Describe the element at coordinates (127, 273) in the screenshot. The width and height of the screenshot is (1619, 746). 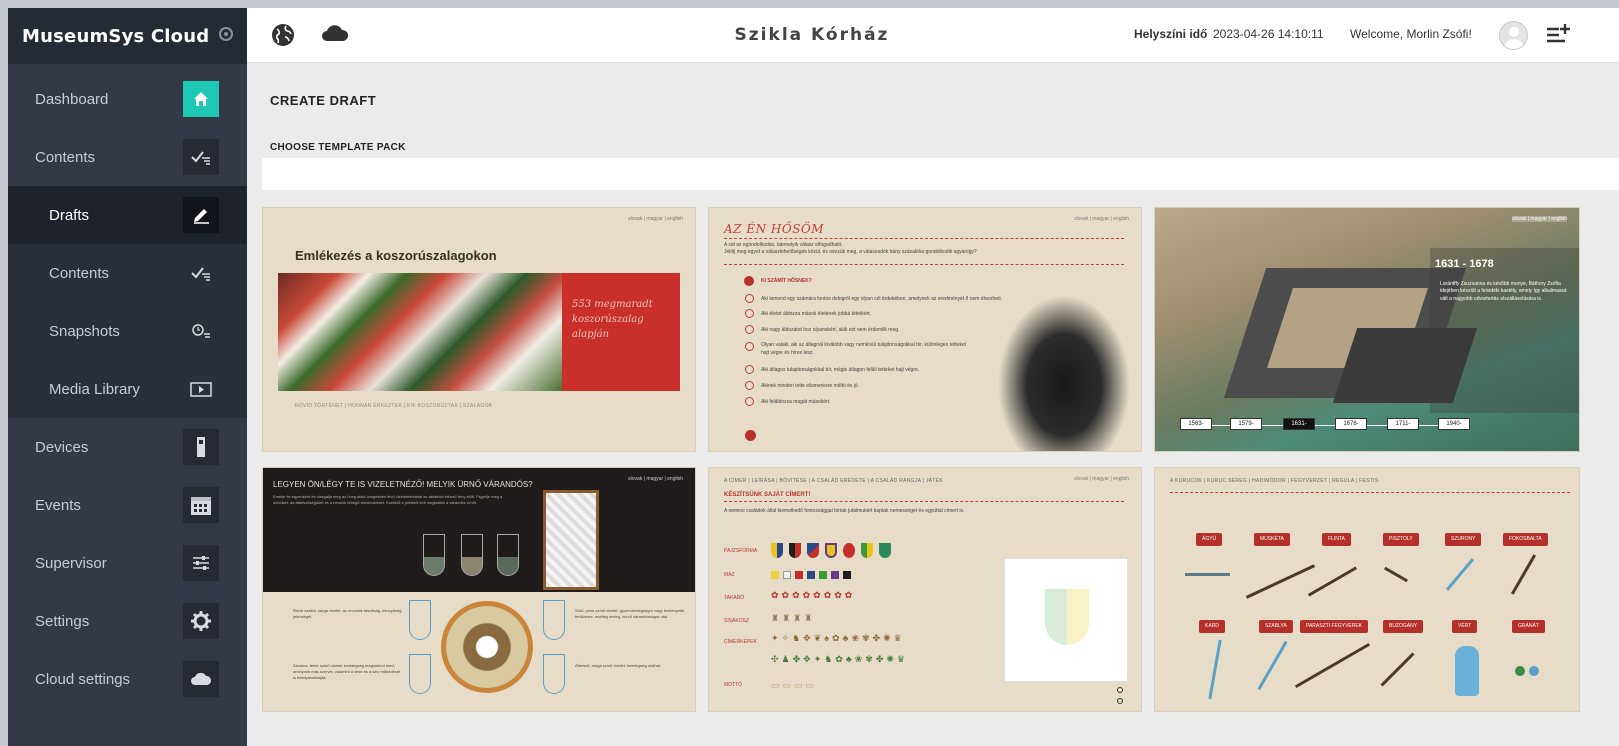
I see `sidebar-item-contents-sub: Contents` at that location.